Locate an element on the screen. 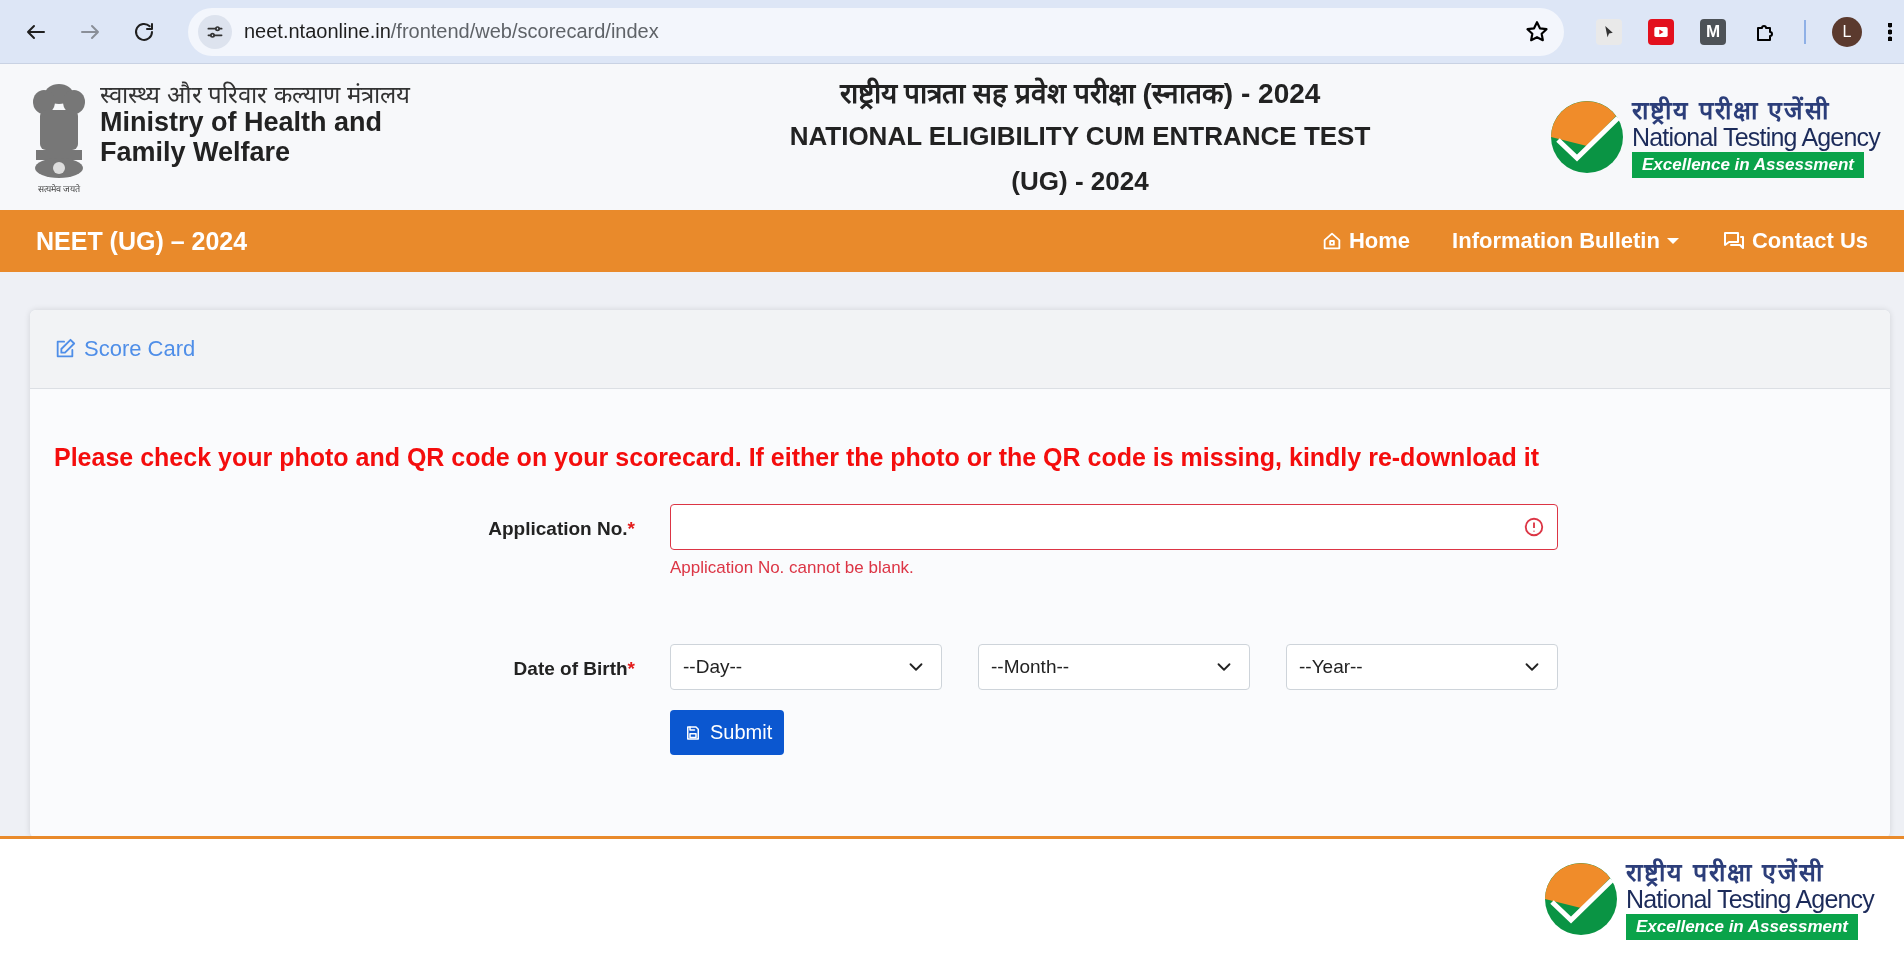 The height and width of the screenshot is (954, 1904). date-select: --Day-- is located at coordinates (806, 667).